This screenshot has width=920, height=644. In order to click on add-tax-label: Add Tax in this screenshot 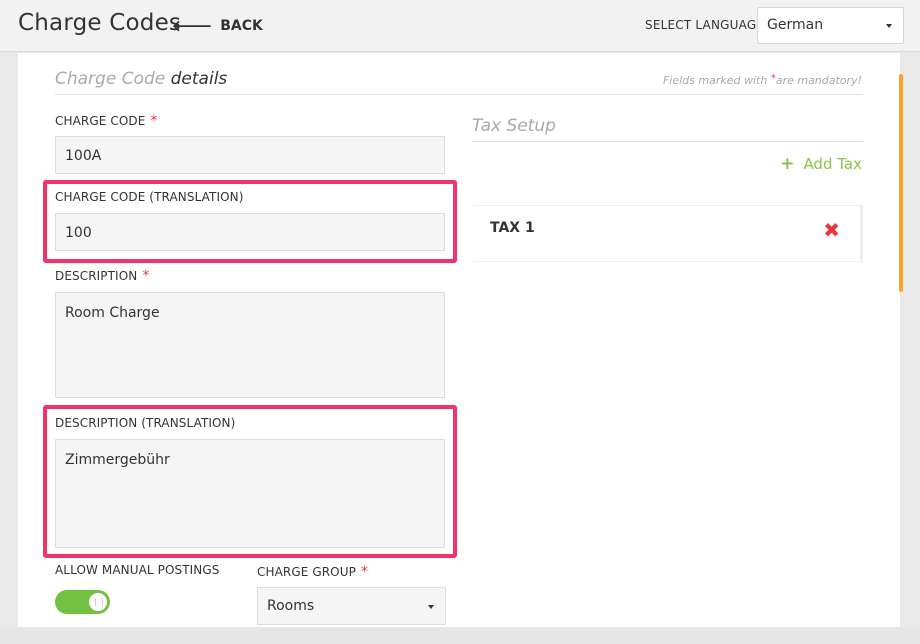, I will do `click(832, 164)`.